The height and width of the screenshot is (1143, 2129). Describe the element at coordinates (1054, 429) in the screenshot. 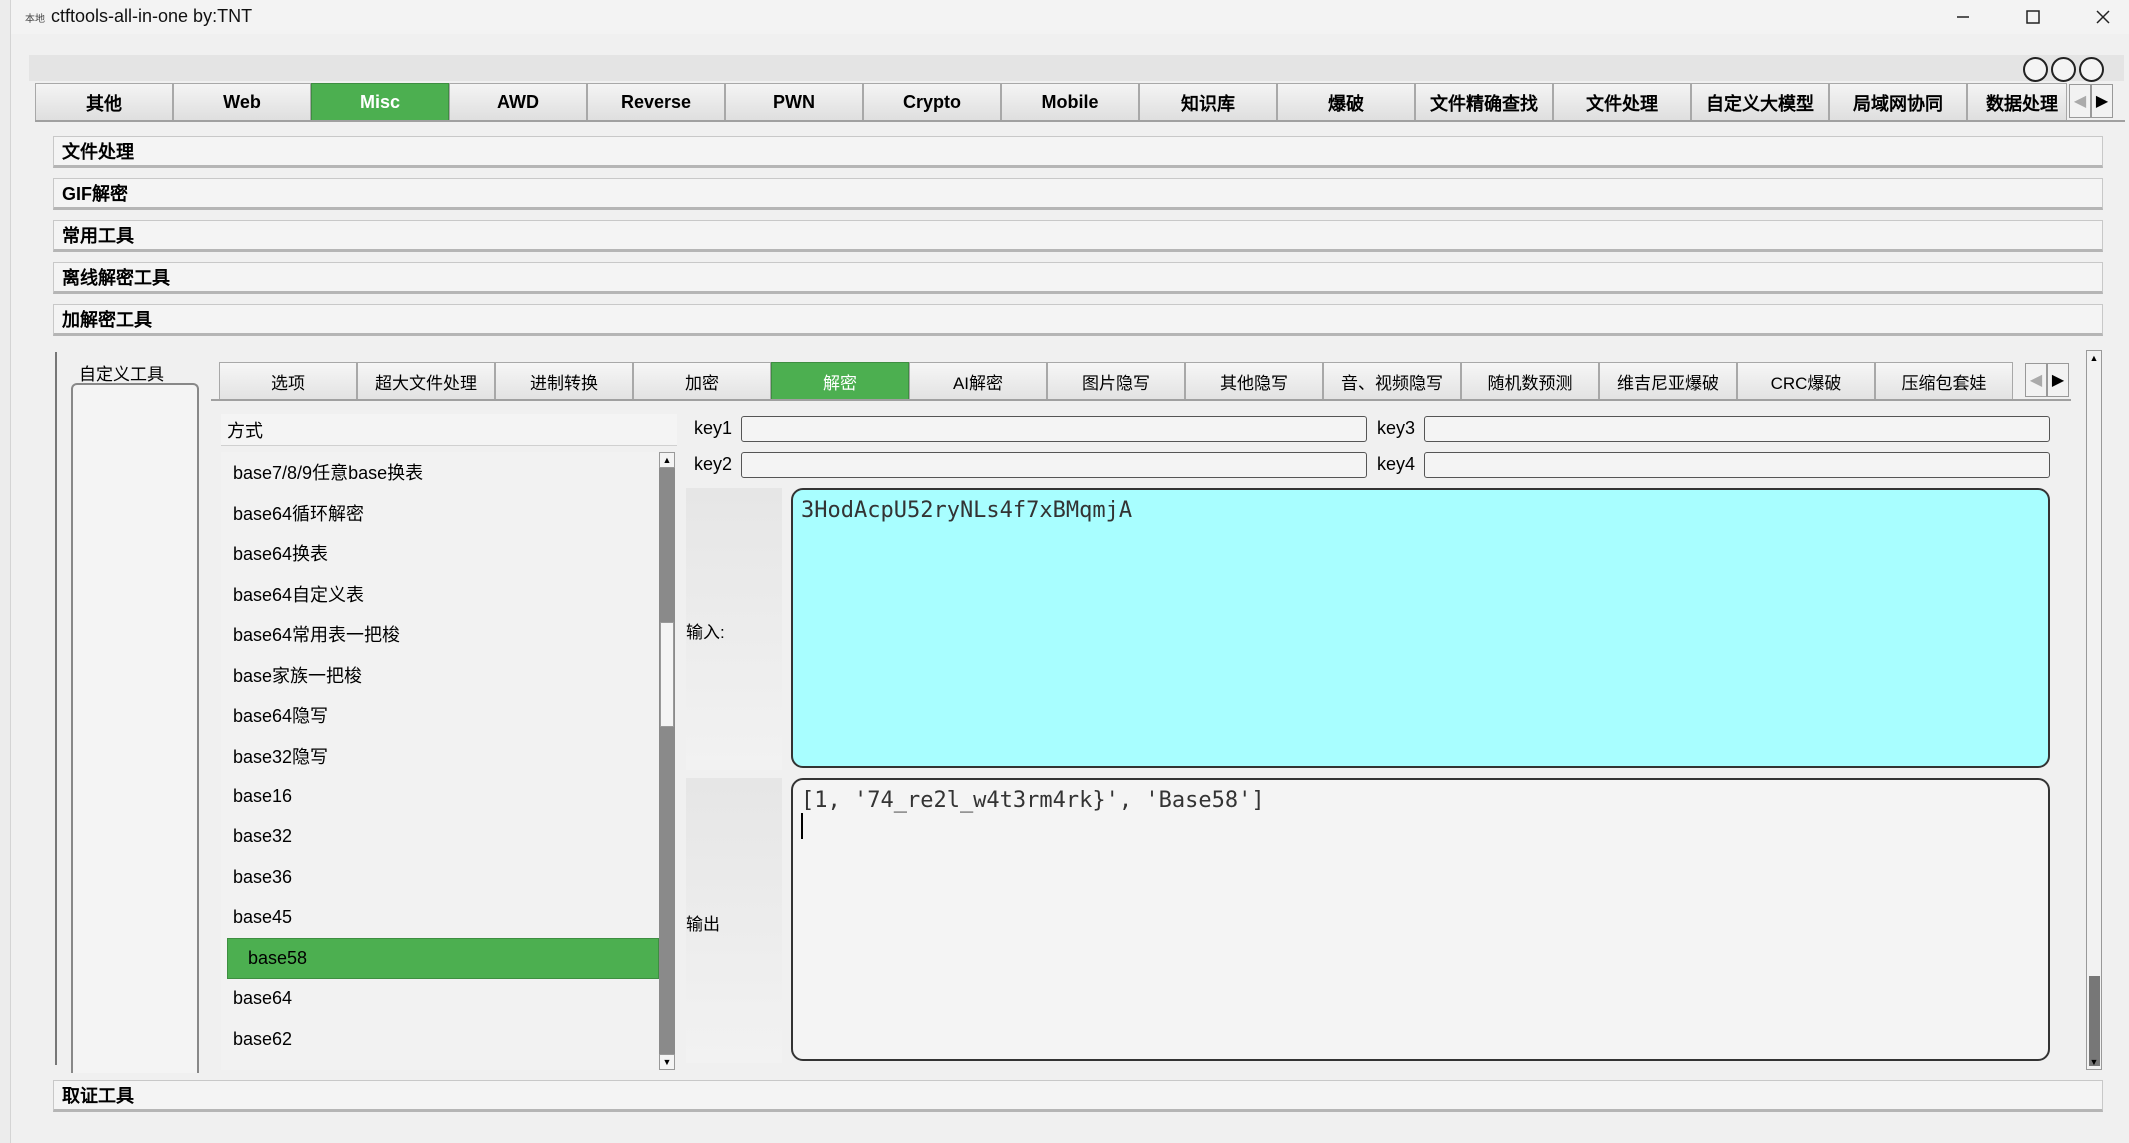

I see `key1-input` at that location.